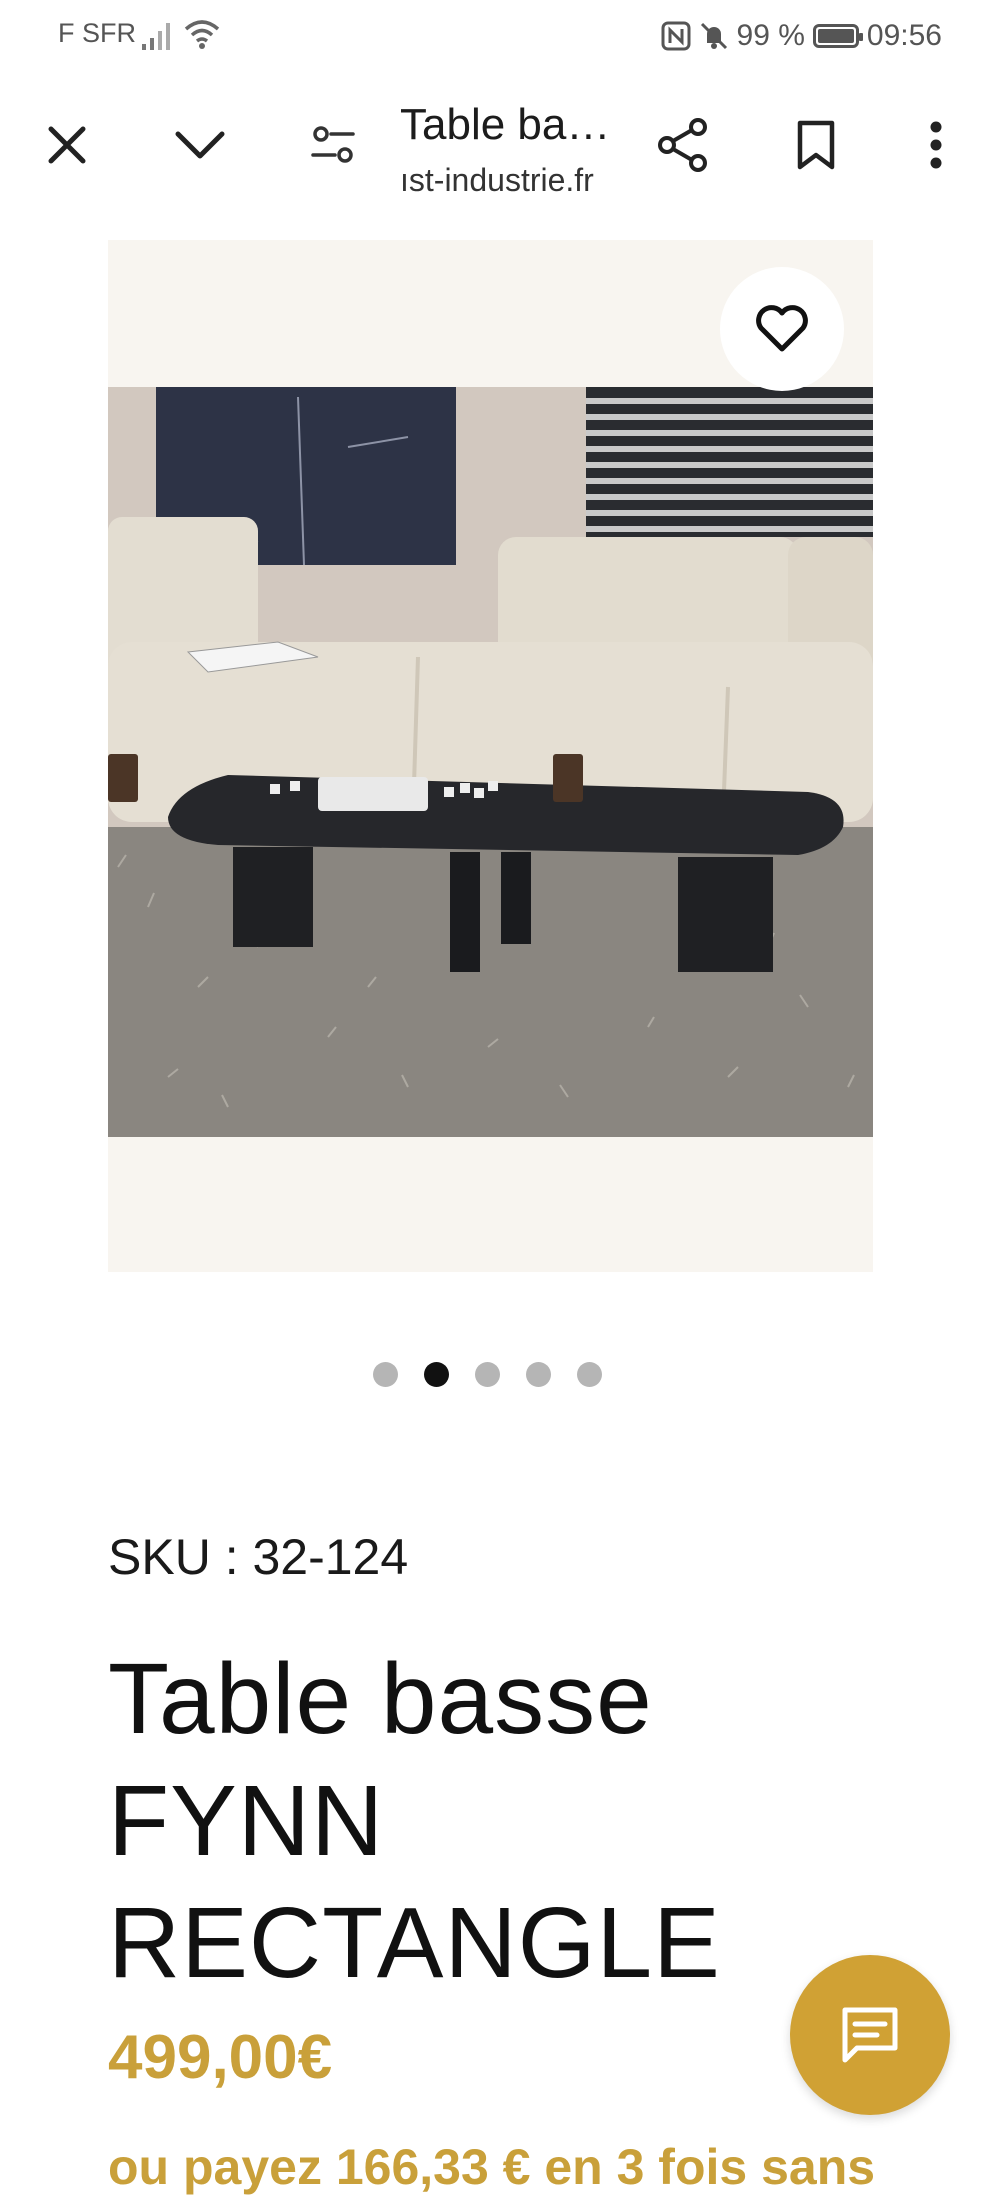 The width and height of the screenshot is (1000, 2196). I want to click on heart-icon, so click(782, 328).